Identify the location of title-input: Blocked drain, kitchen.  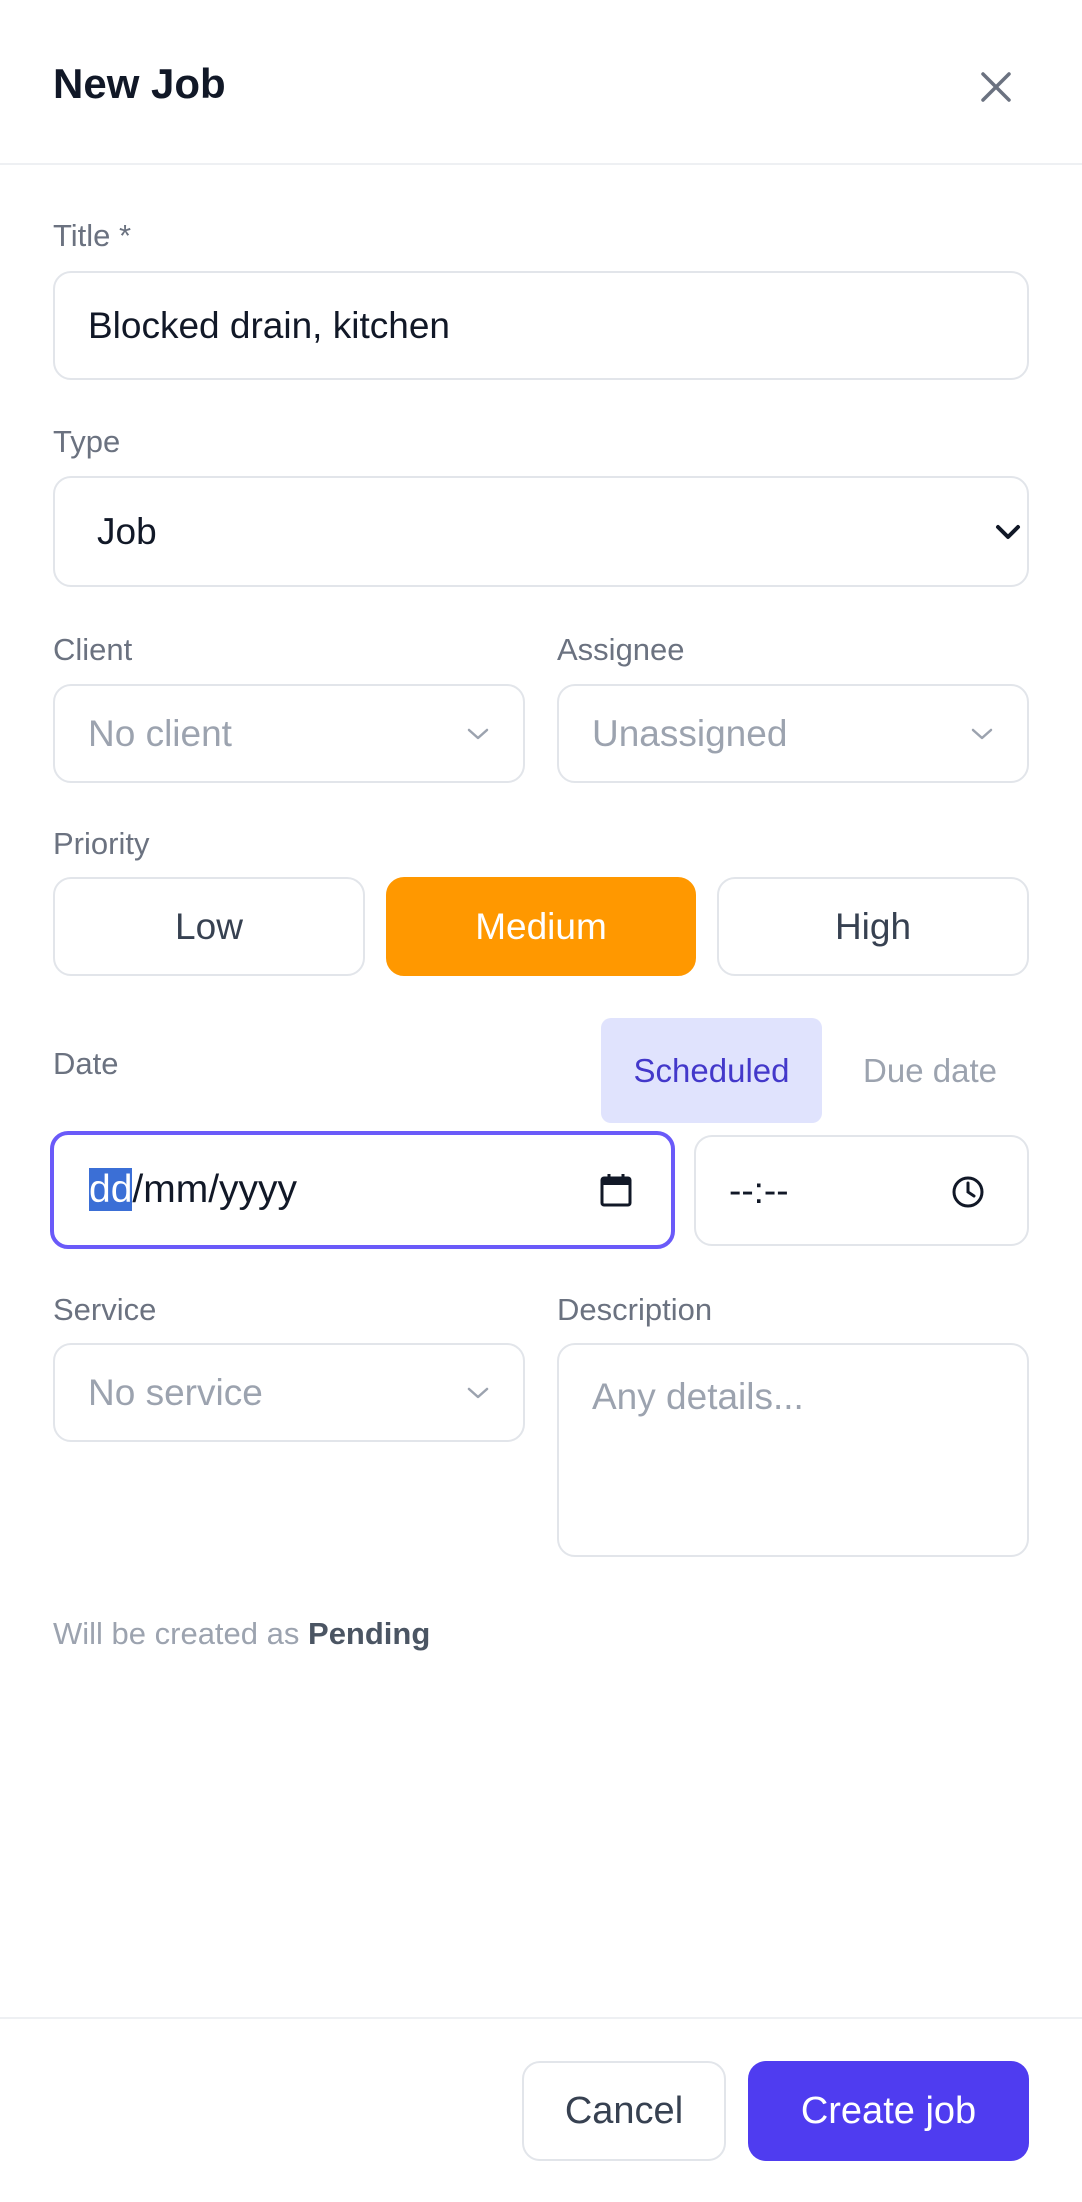
(541, 325).